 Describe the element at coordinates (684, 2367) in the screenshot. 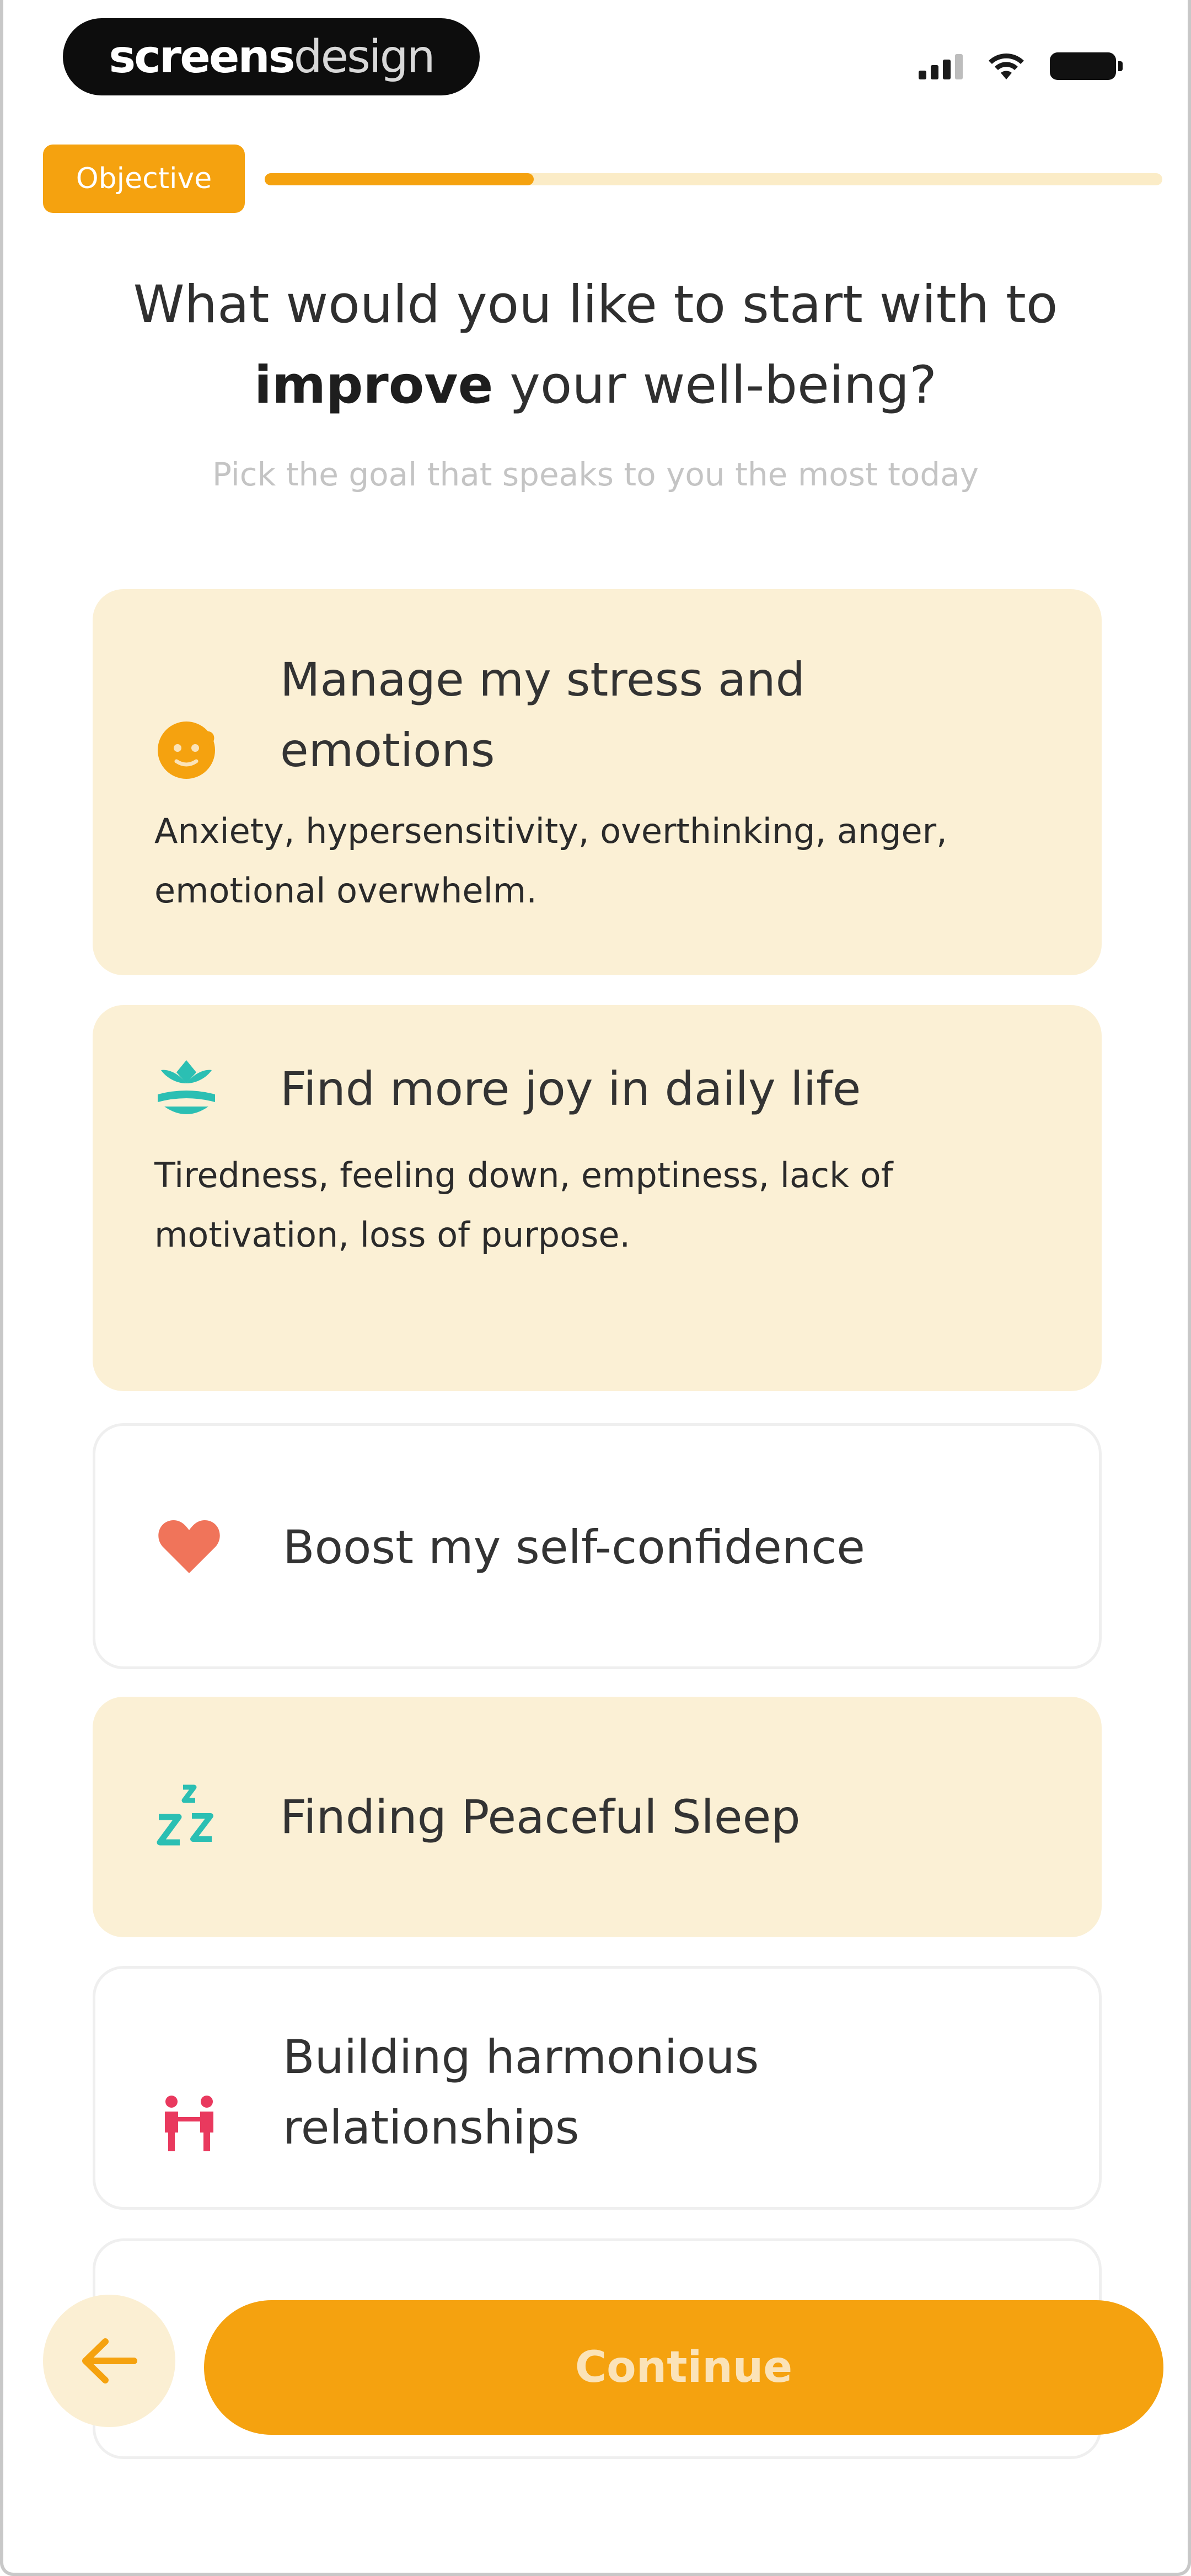

I see `continue-button: Continue` at that location.